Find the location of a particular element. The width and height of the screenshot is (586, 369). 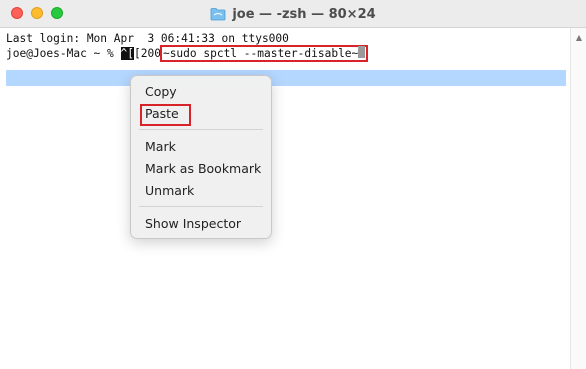

menu-item-show-inspector: Show Inspector is located at coordinates (193, 224).